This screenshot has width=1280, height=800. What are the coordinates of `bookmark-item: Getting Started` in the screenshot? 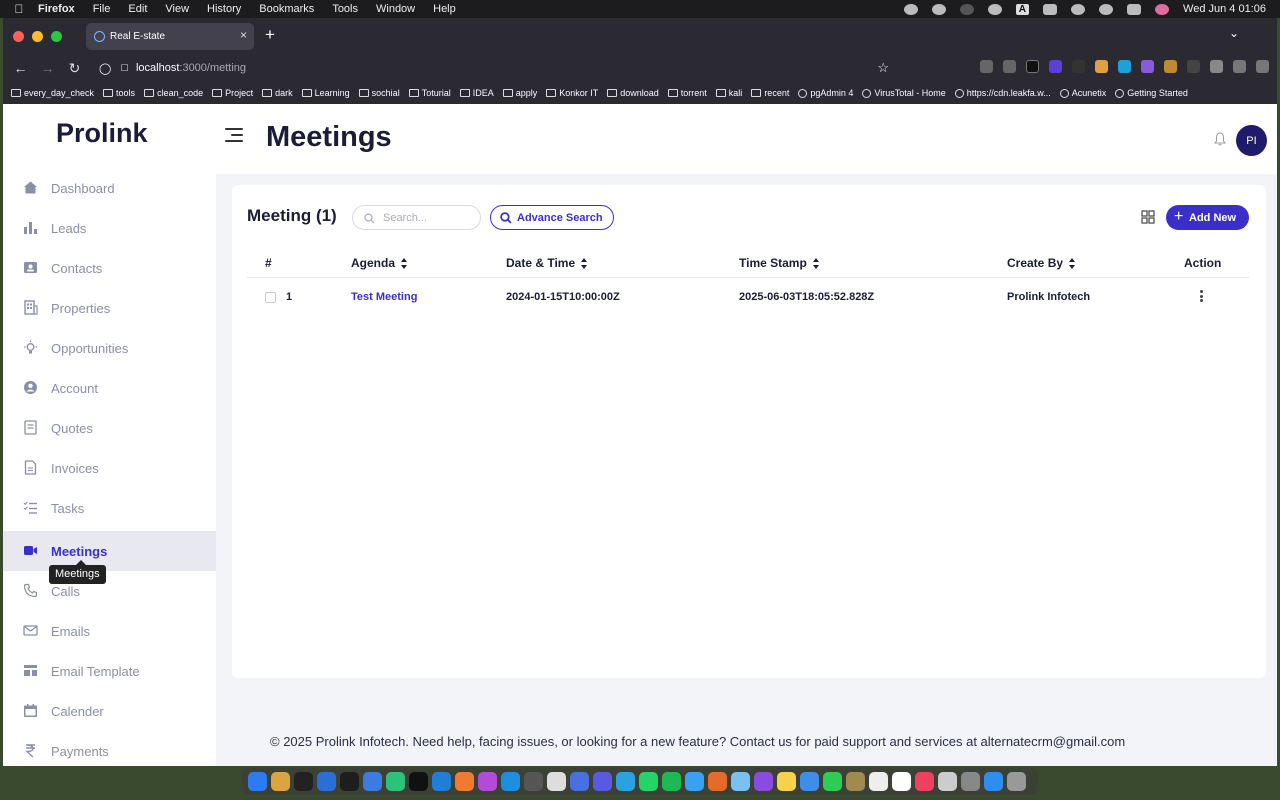 It's located at (1151, 93).